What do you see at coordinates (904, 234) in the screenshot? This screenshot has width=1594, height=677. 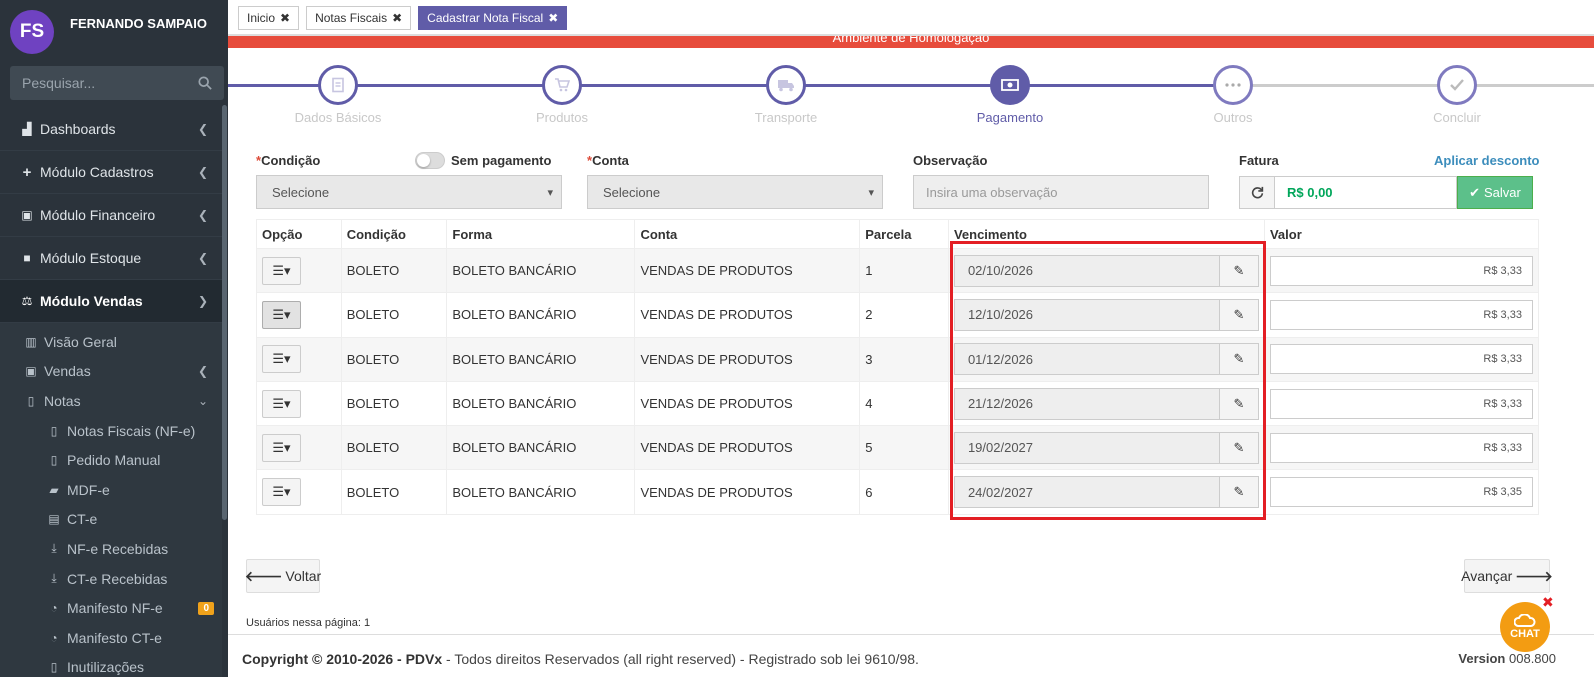 I see `col-parcela: Parcela` at bounding box center [904, 234].